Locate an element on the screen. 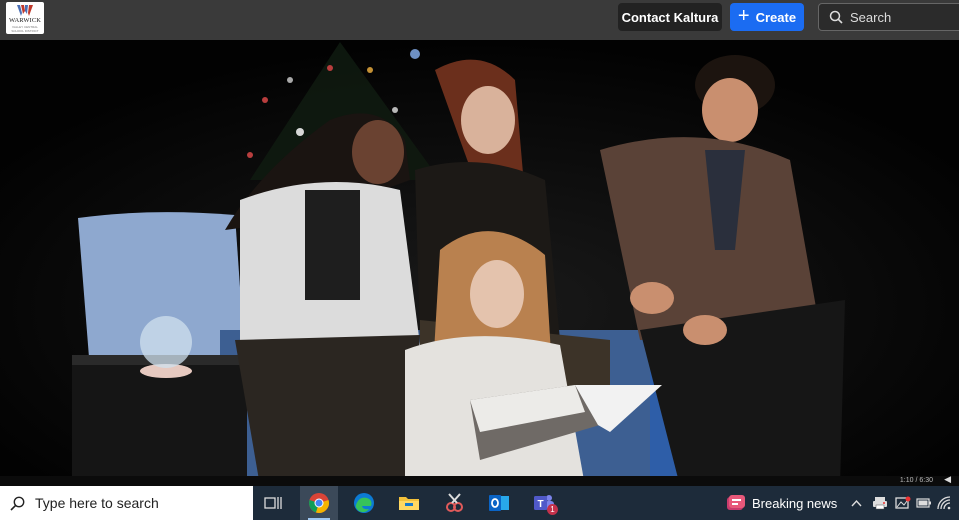  logo-text: WARWICK is located at coordinates (25, 20).